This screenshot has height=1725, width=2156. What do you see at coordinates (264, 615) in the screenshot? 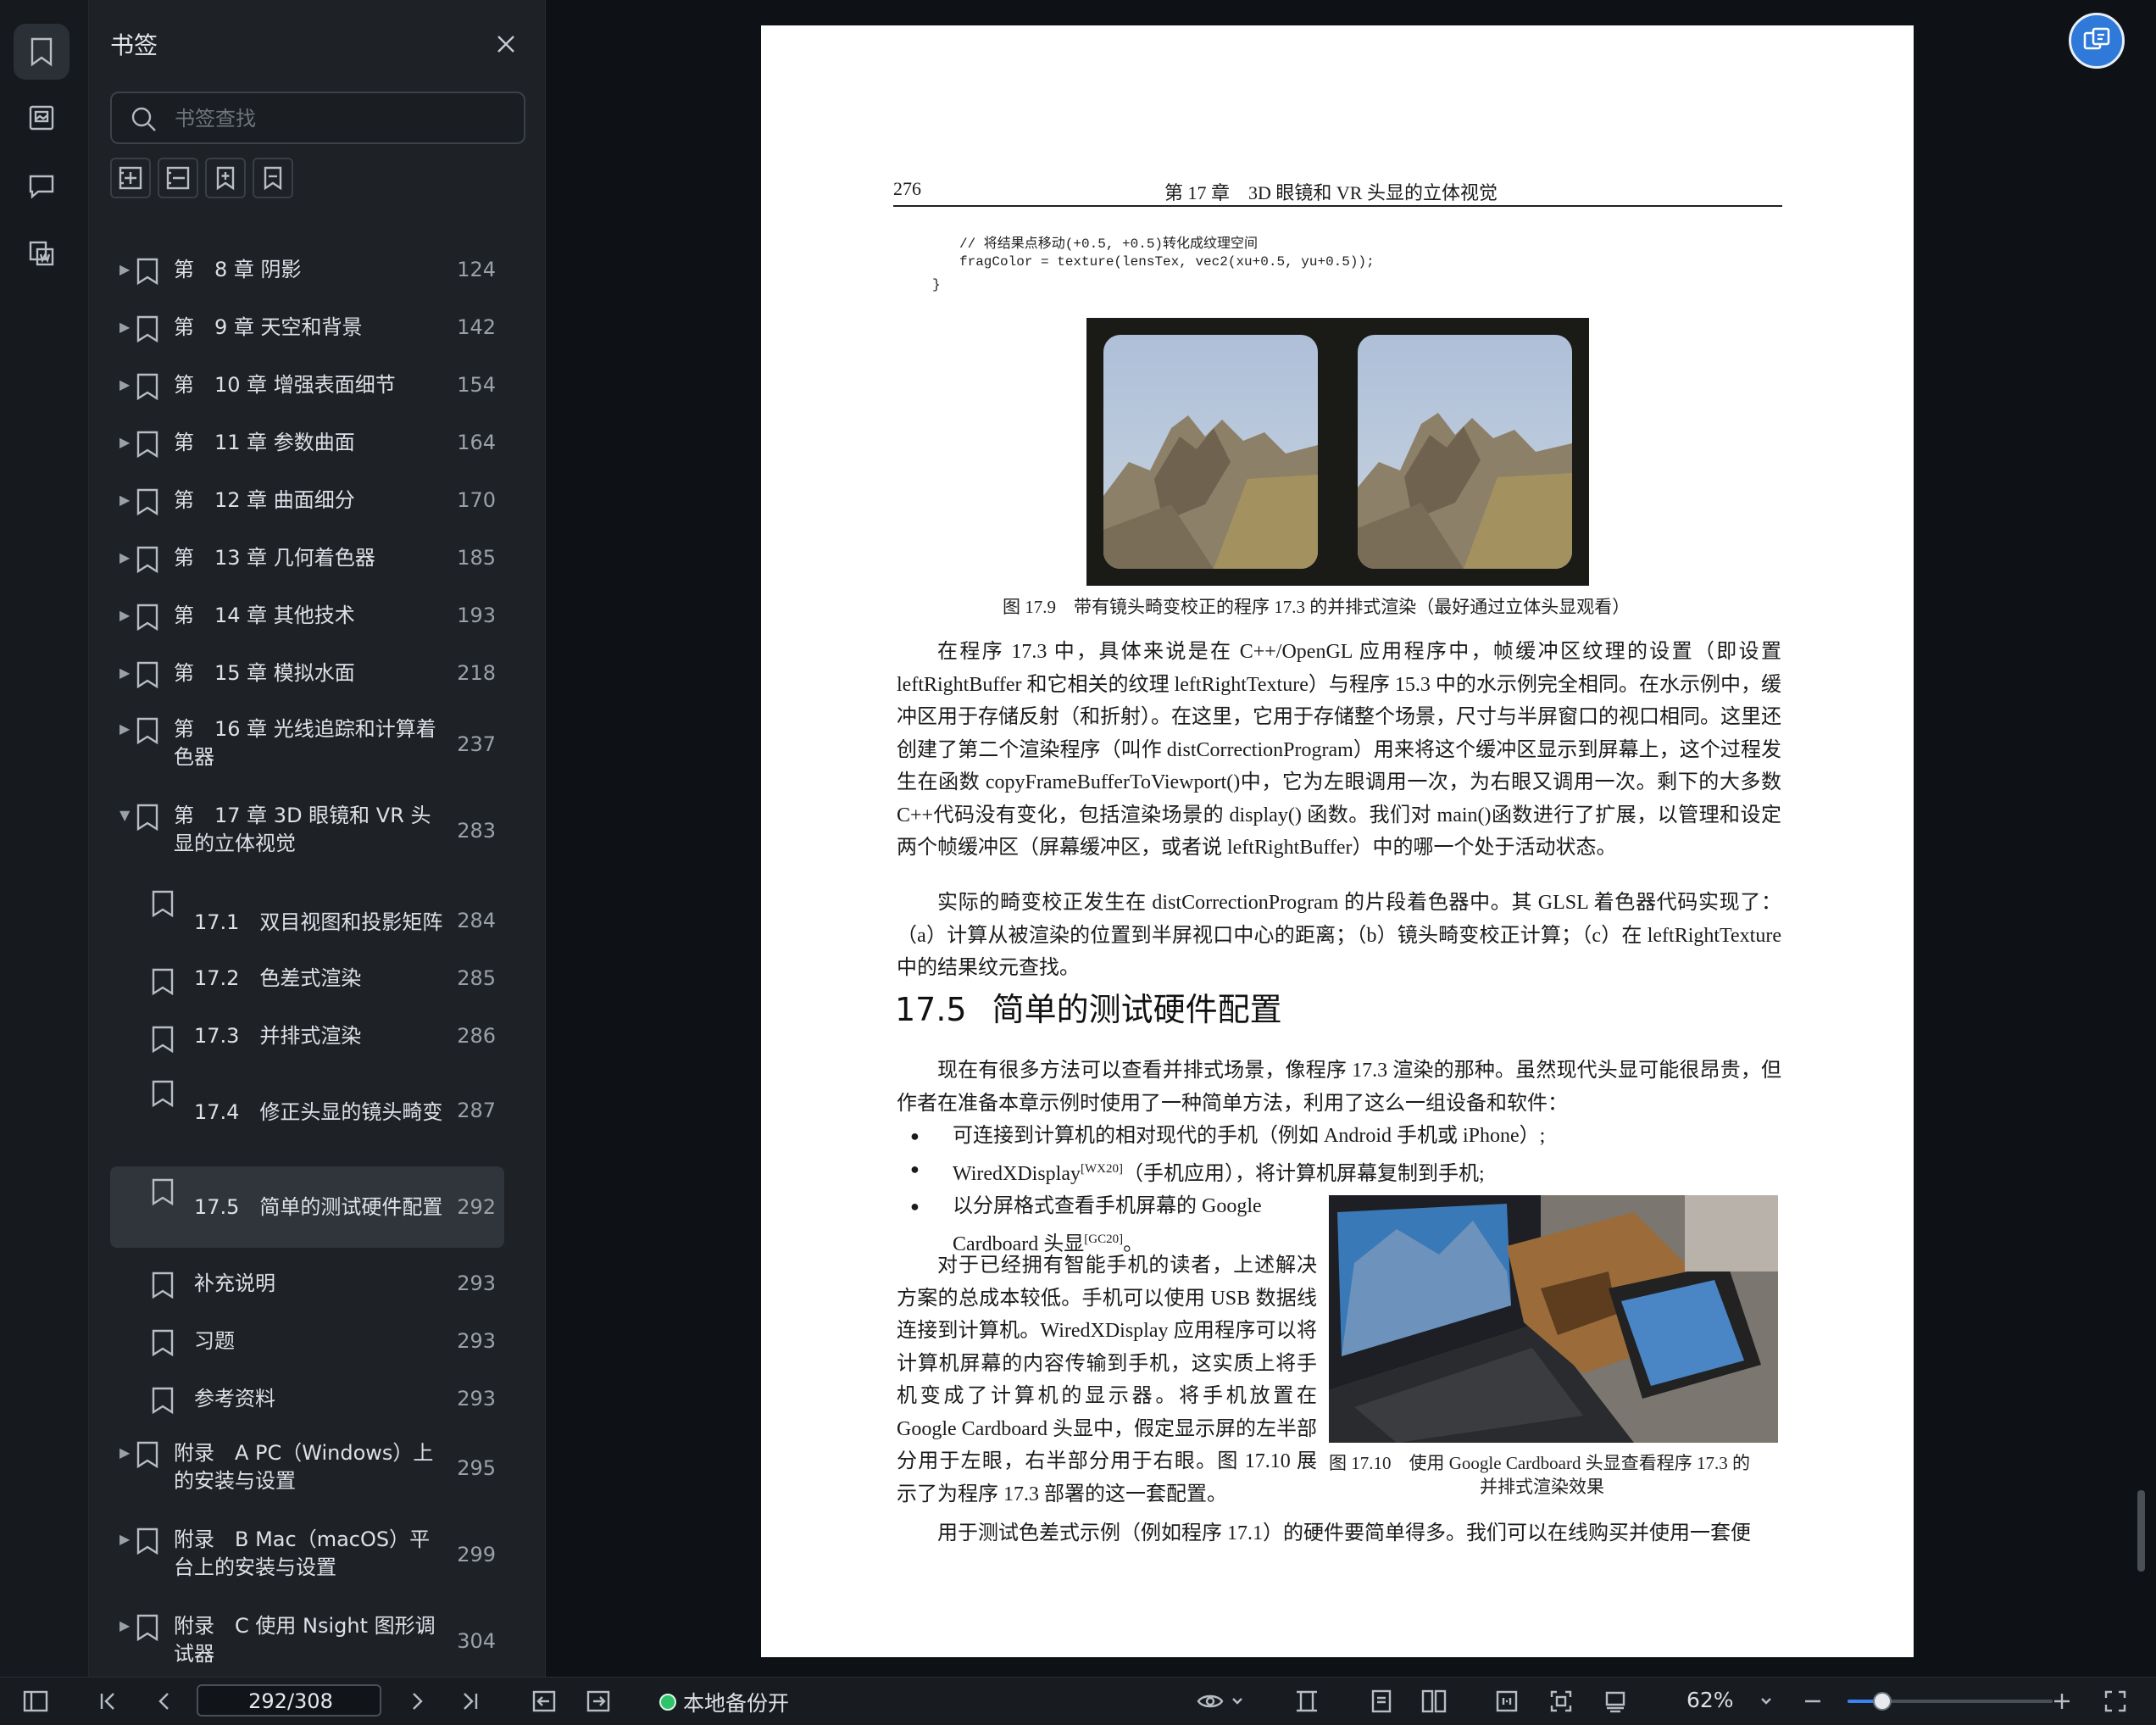
I see `bookmark-label: 第 14 章 其他技术` at bounding box center [264, 615].